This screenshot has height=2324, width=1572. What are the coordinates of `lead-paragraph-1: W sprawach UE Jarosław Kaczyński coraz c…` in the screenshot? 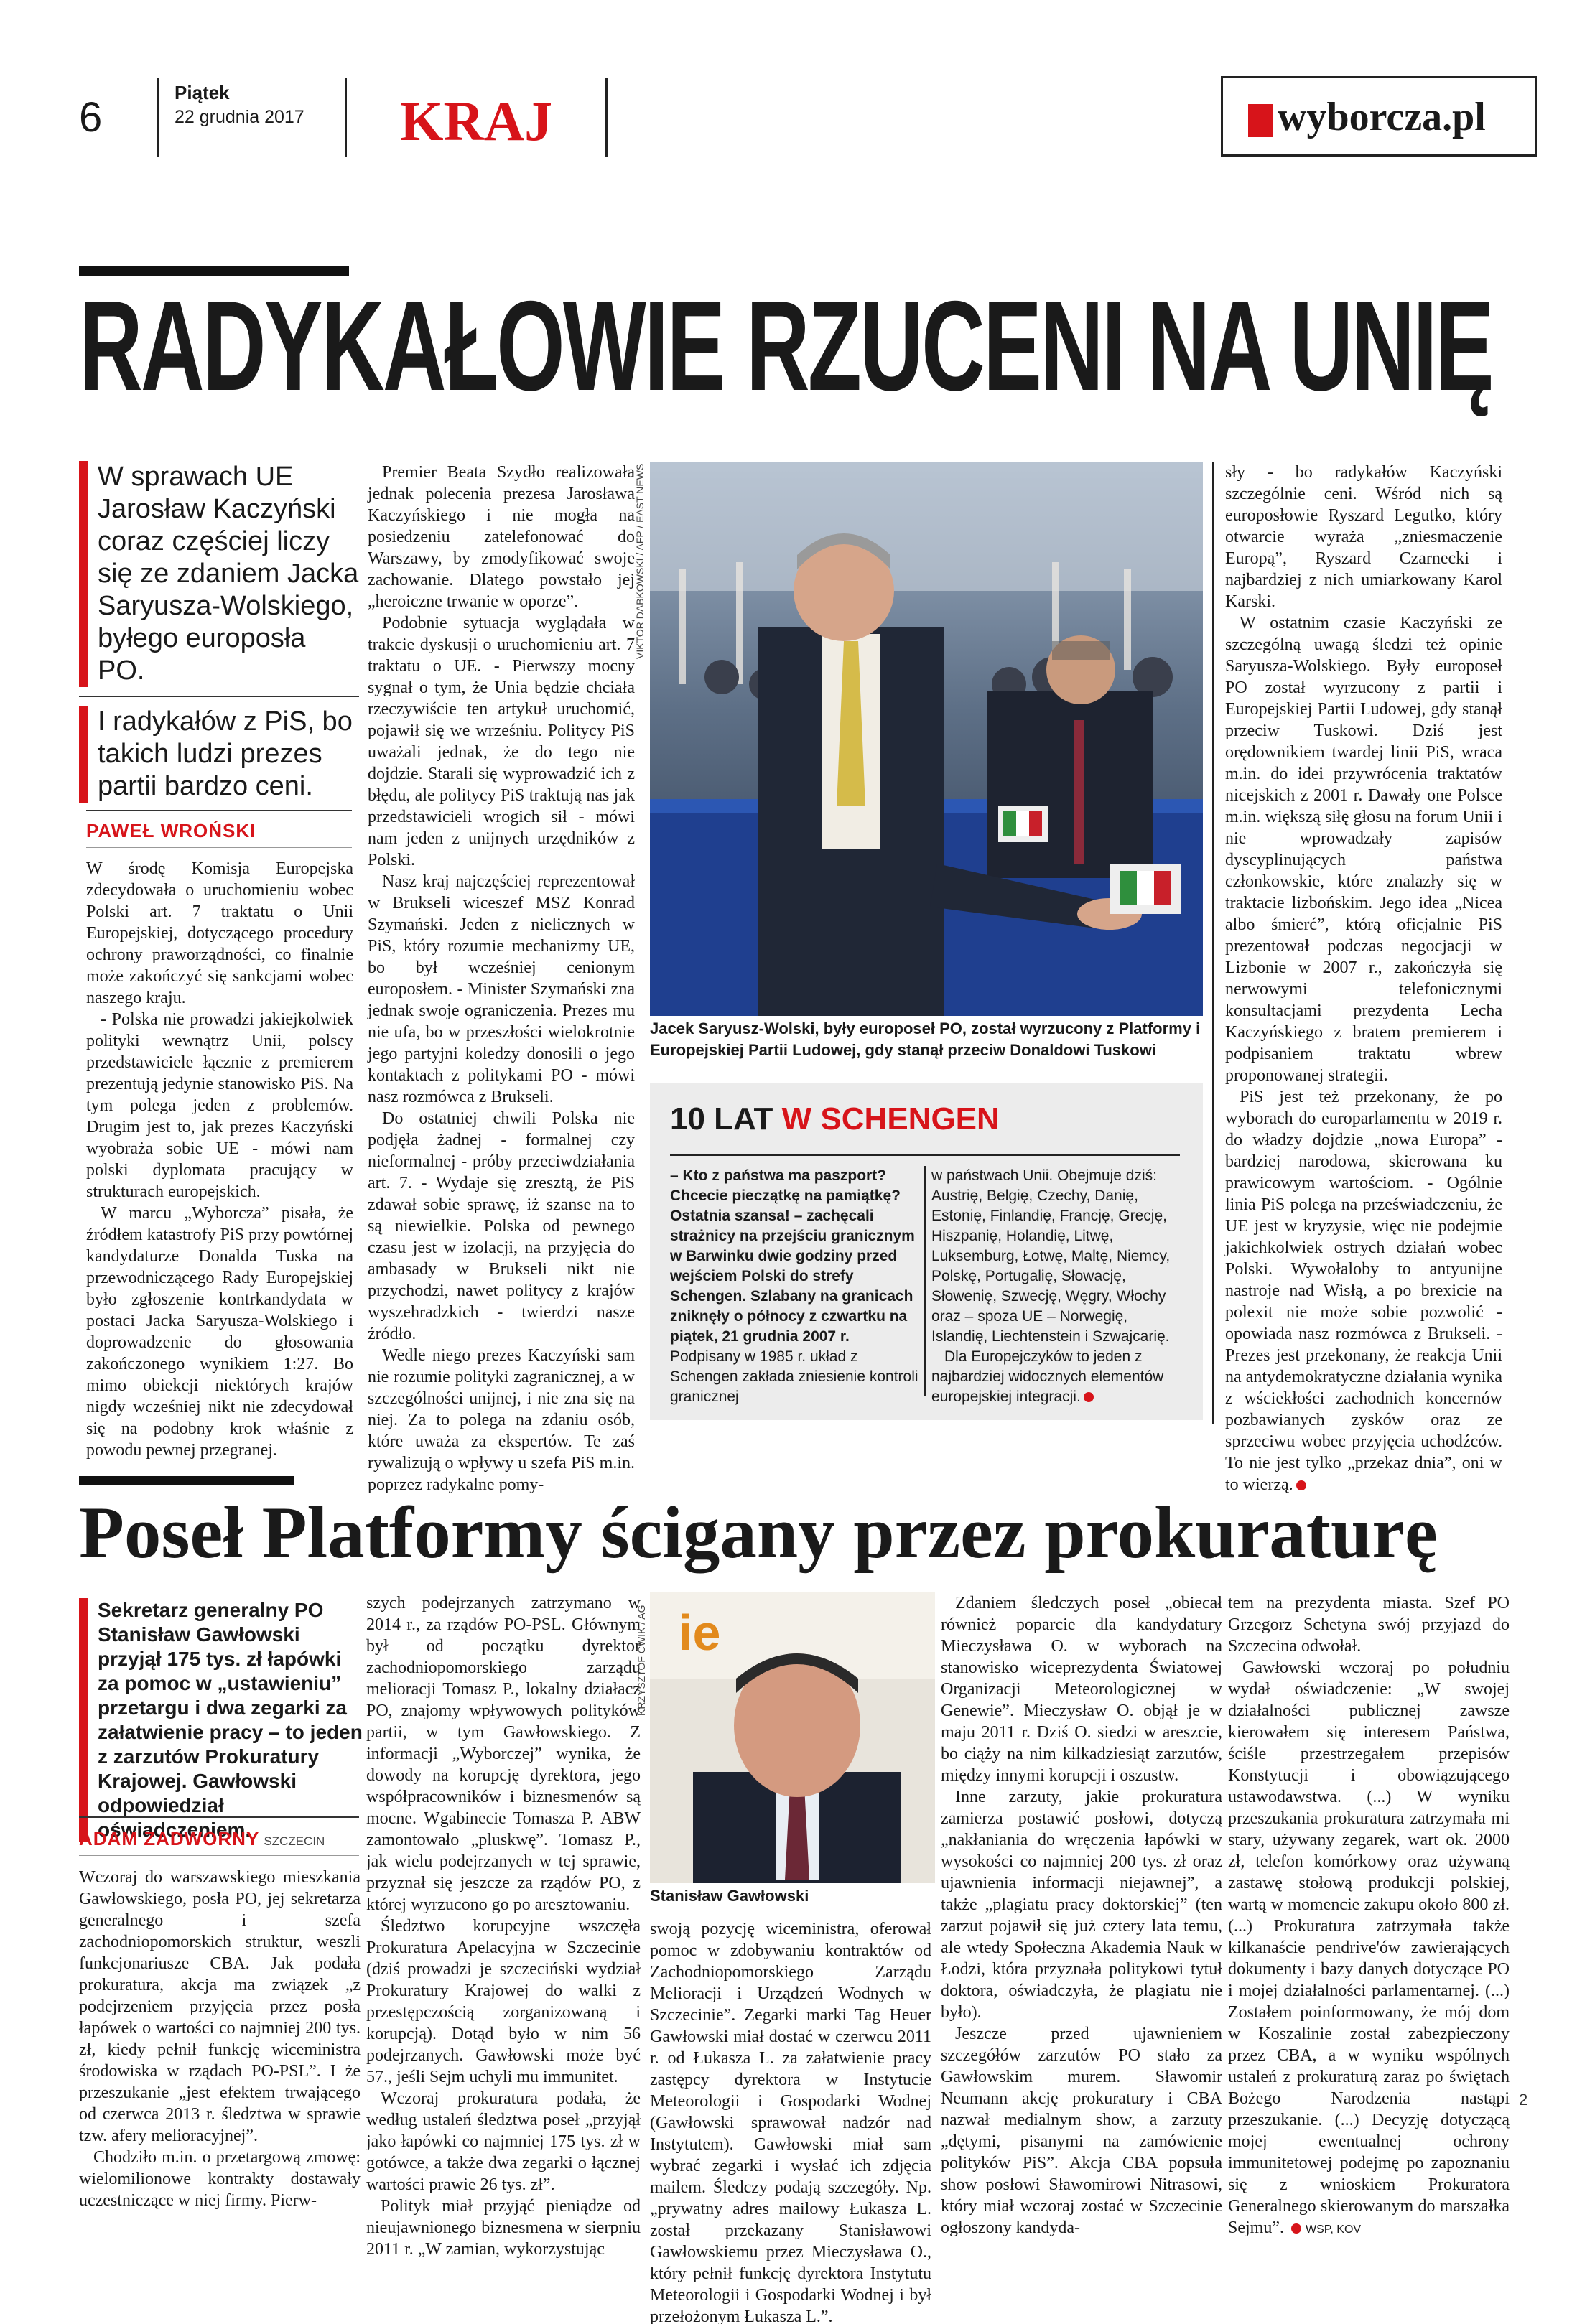 It's located at (219, 574).